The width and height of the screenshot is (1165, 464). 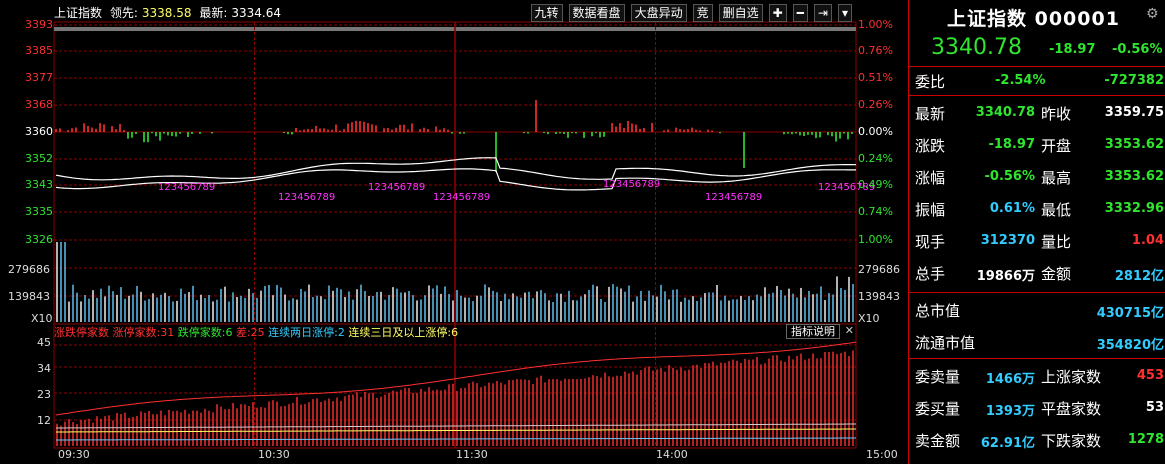 What do you see at coordinates (938, 377) in the screenshot?
I see `stat-label: 委卖量` at bounding box center [938, 377].